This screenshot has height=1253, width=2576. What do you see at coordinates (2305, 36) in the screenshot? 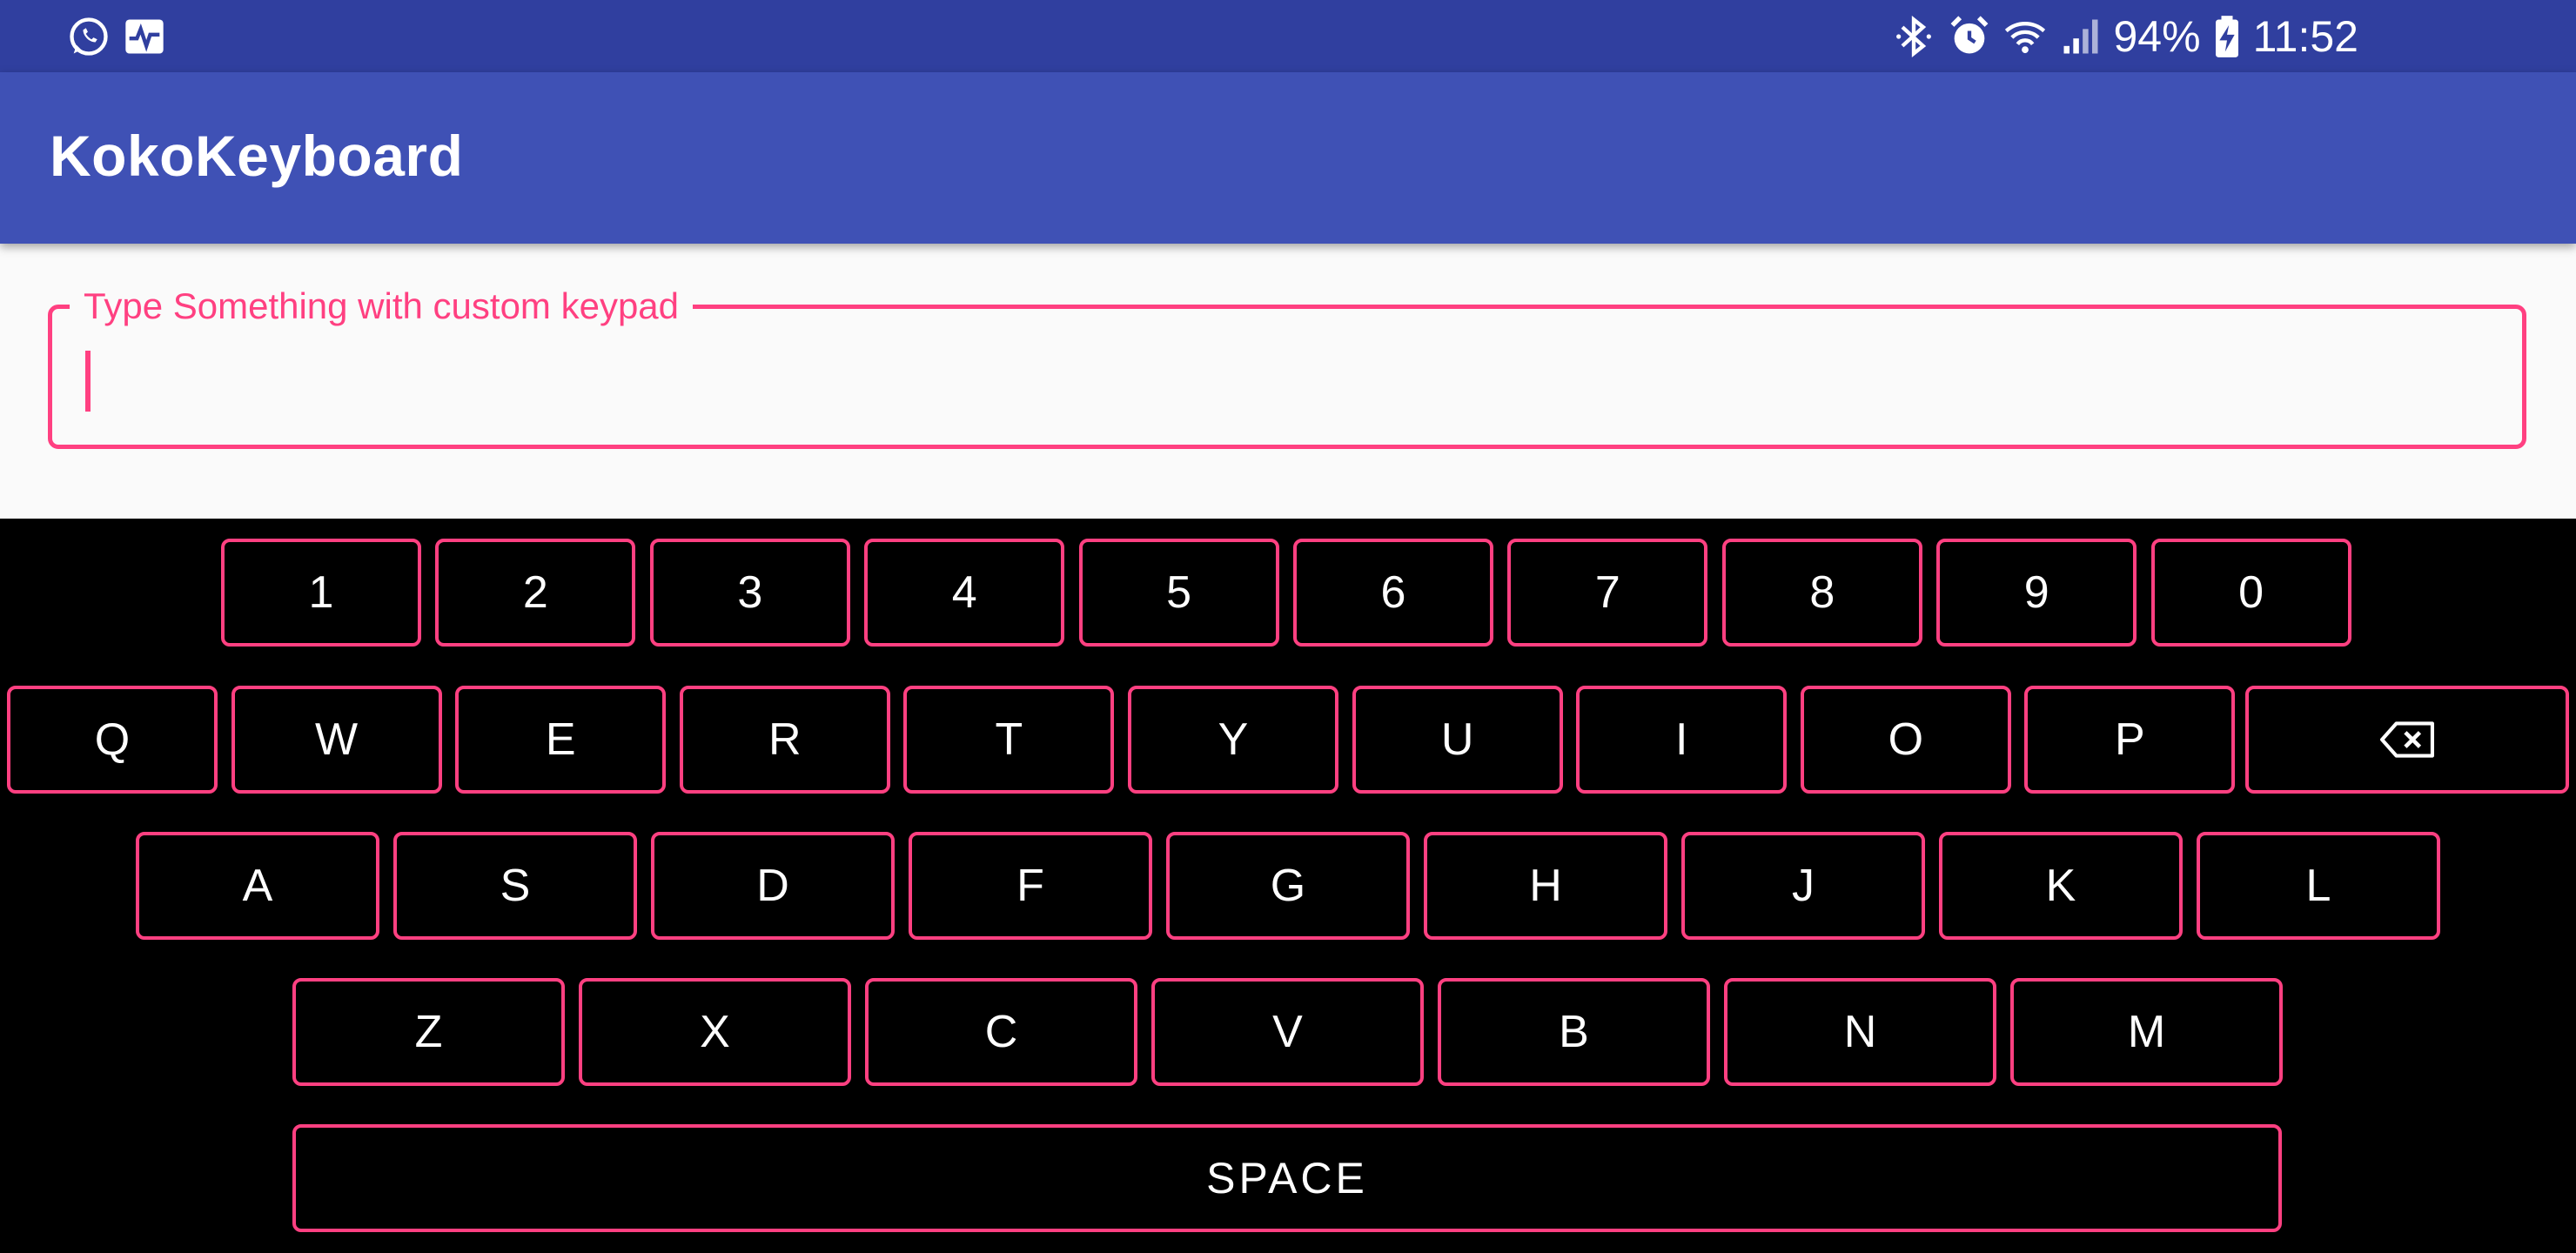
I see `clock: 11:52` at bounding box center [2305, 36].